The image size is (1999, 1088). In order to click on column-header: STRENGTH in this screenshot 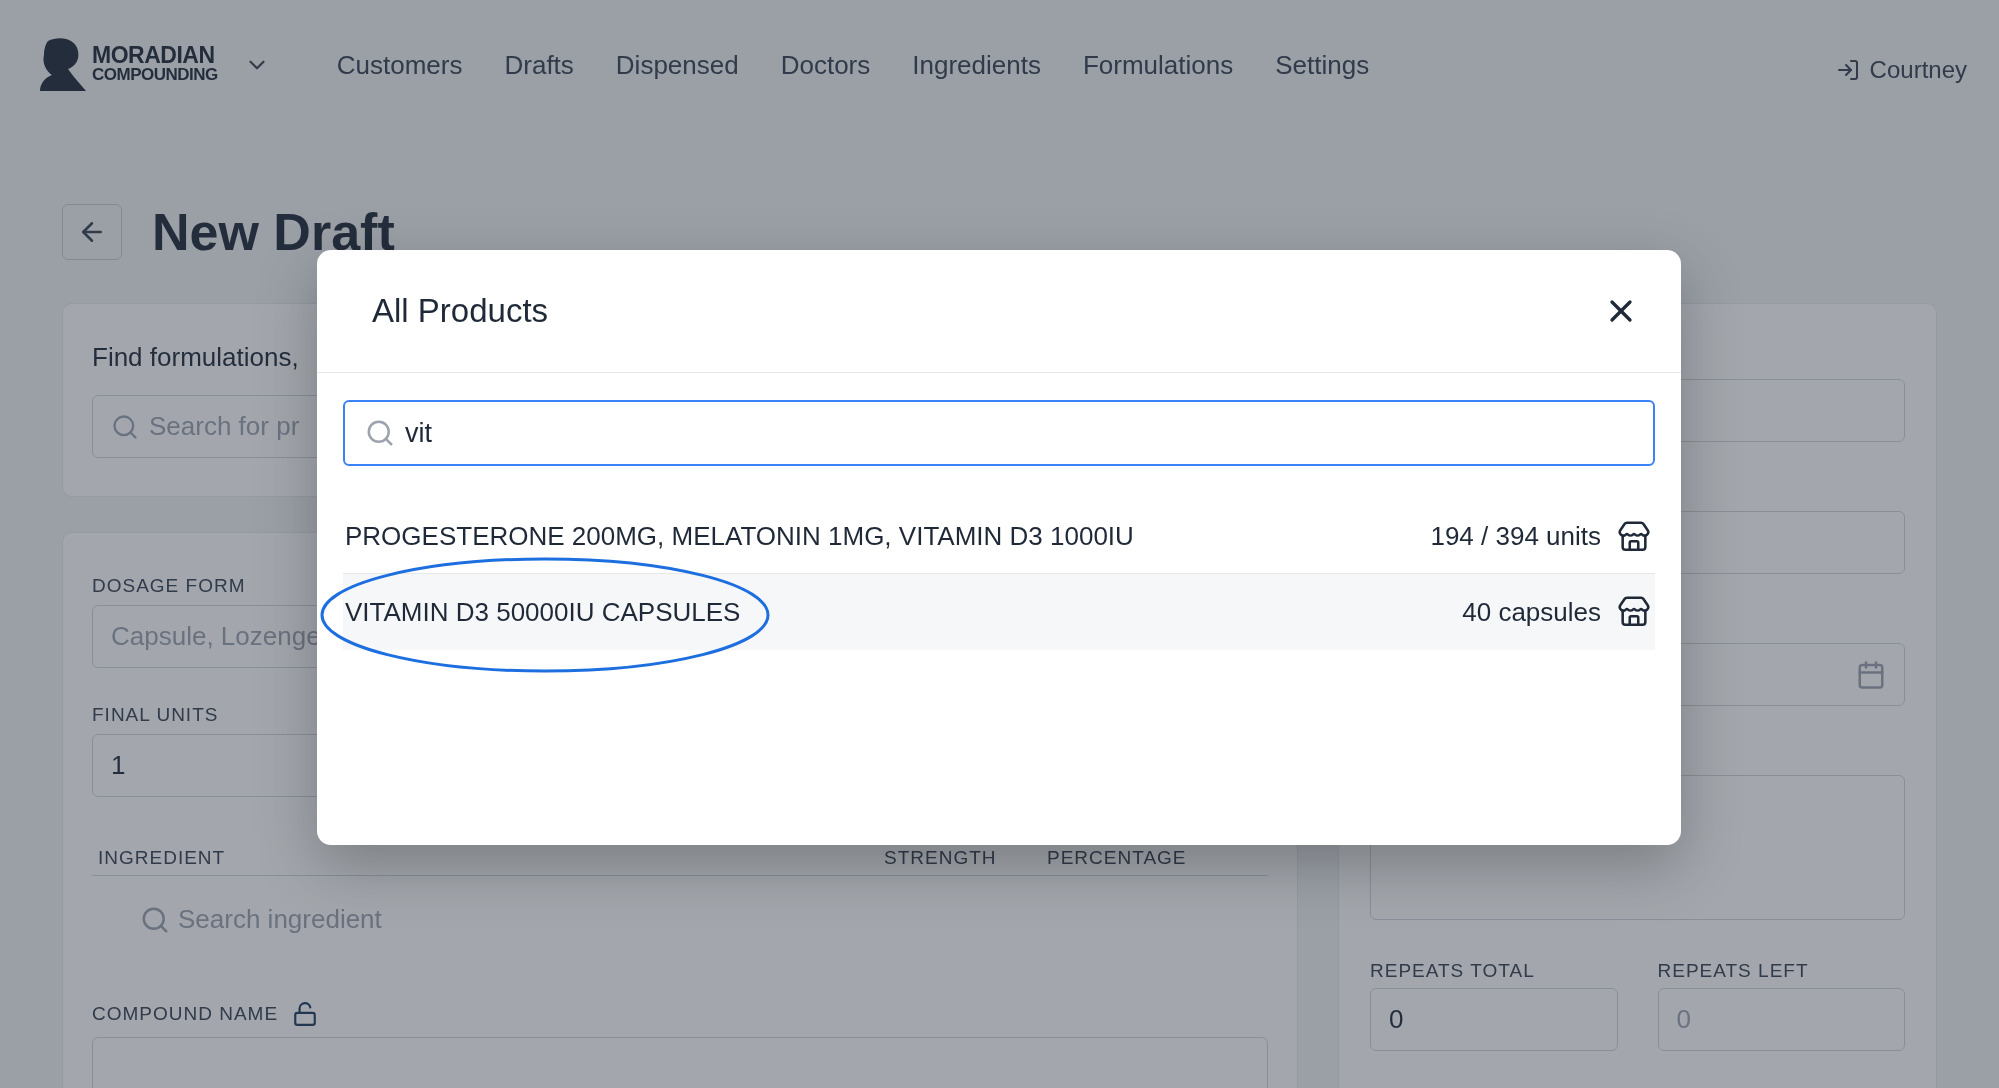, I will do `click(941, 858)`.